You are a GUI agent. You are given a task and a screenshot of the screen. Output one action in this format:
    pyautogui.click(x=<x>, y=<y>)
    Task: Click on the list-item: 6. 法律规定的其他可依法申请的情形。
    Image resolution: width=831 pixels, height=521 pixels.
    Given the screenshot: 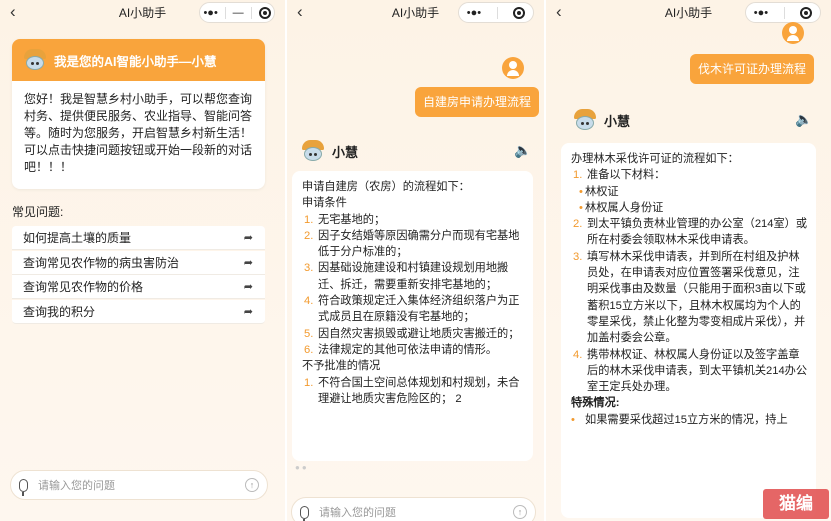 What is the action you would take?
    pyautogui.click(x=401, y=349)
    